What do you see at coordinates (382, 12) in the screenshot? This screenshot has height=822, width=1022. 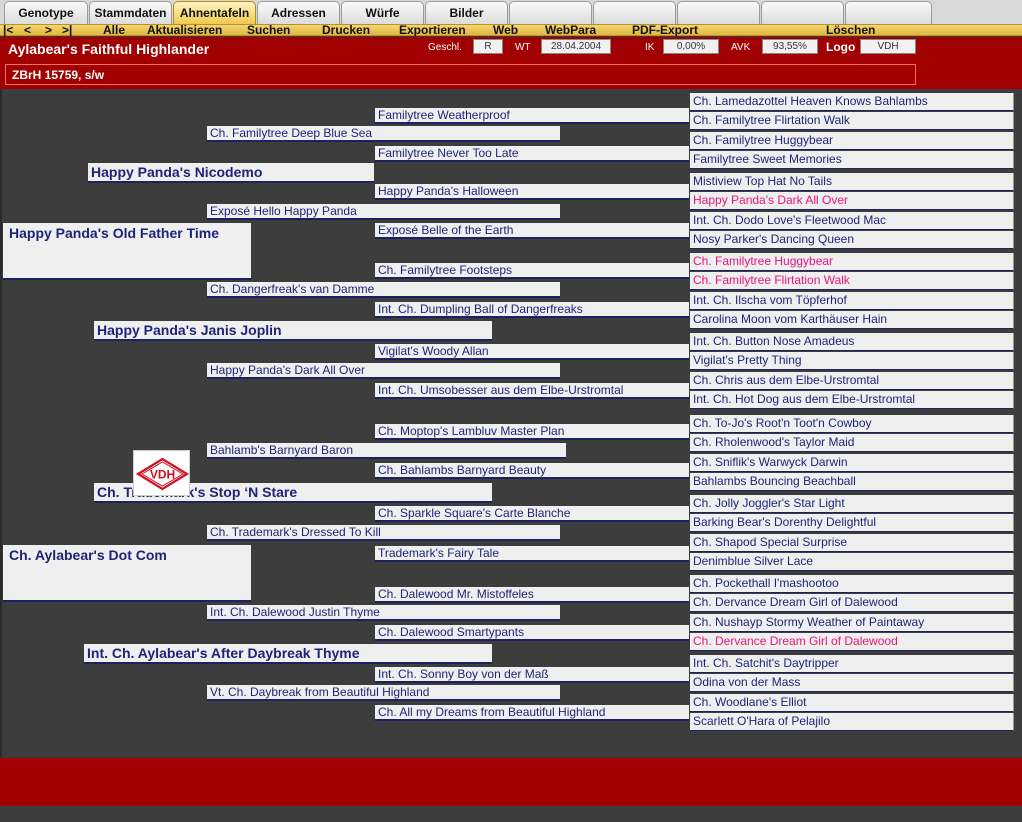 I see `tab-wuerfe: Würfe` at bounding box center [382, 12].